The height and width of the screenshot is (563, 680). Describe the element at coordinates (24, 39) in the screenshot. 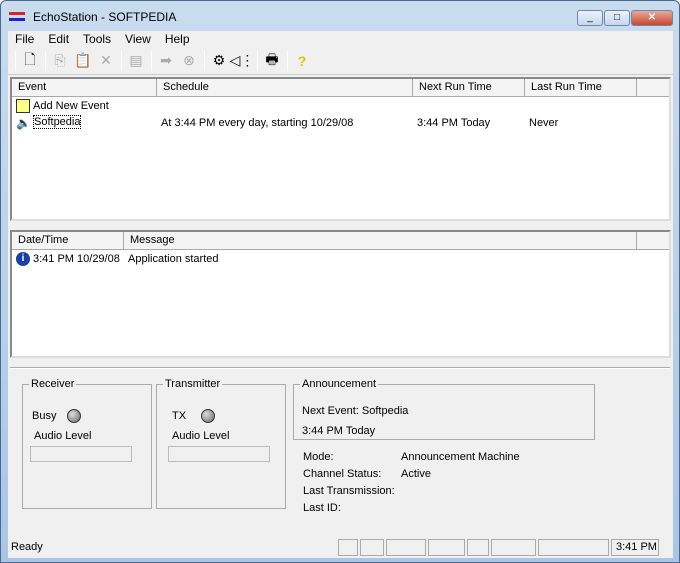

I see `menu-file: File` at that location.